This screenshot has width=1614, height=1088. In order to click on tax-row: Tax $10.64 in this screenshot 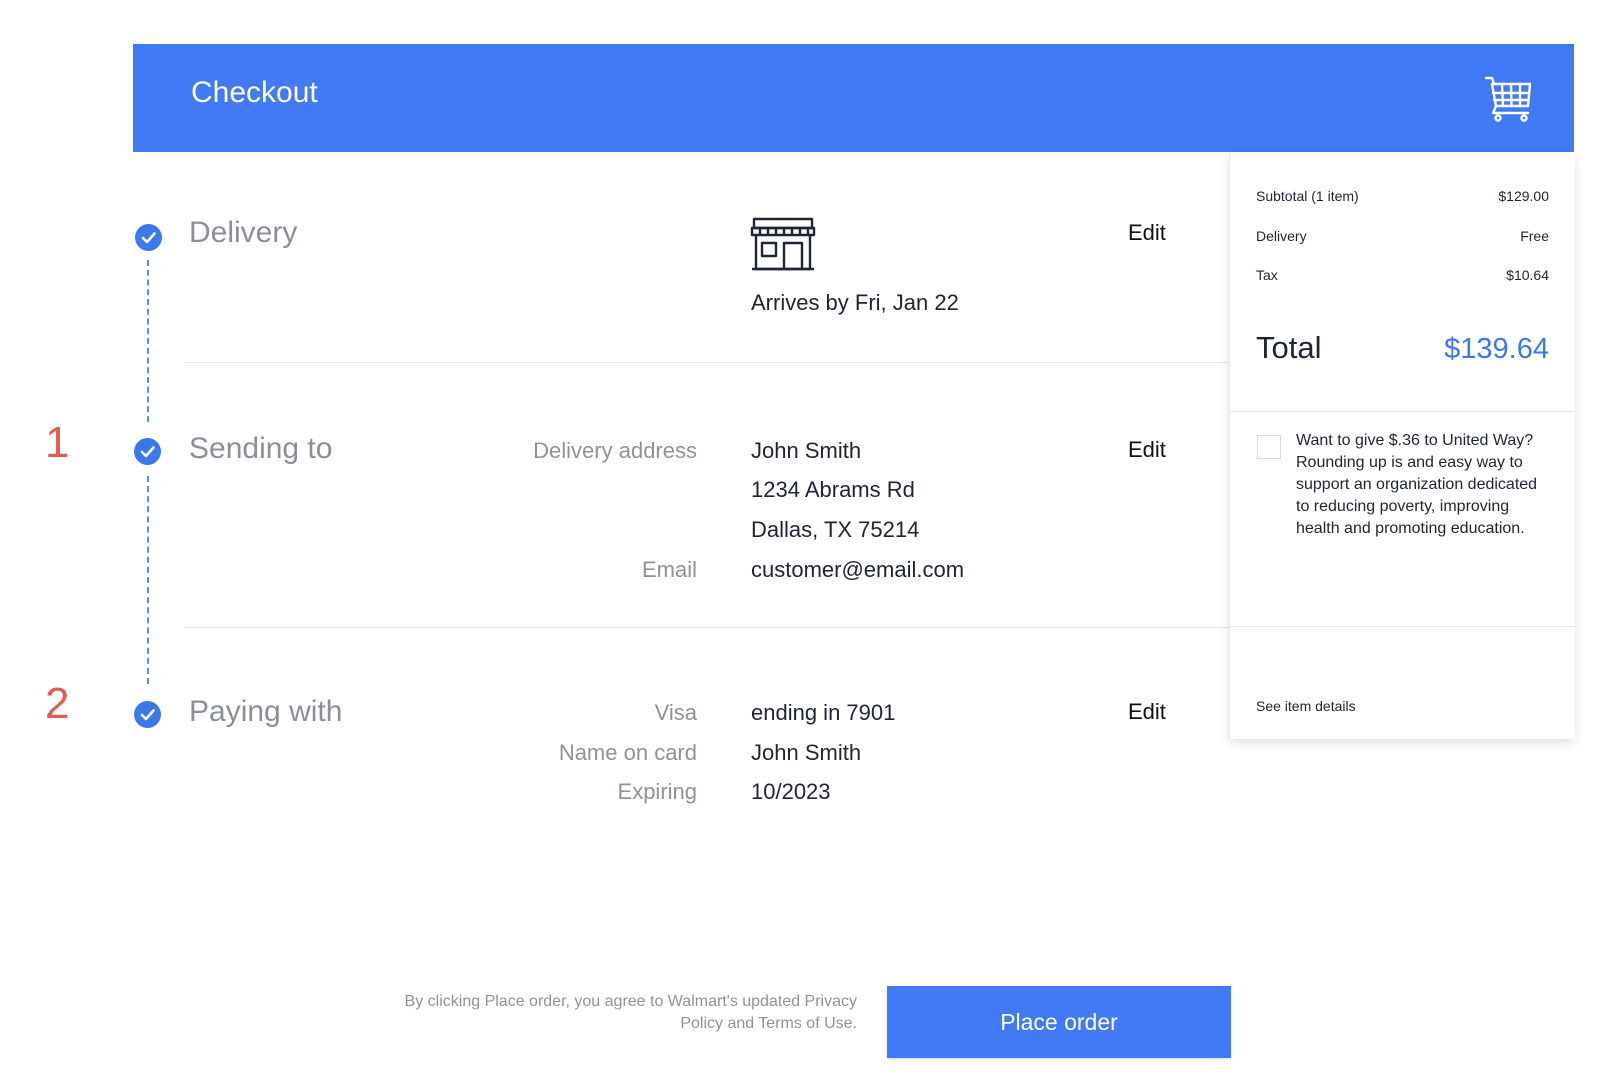, I will do `click(1402, 275)`.